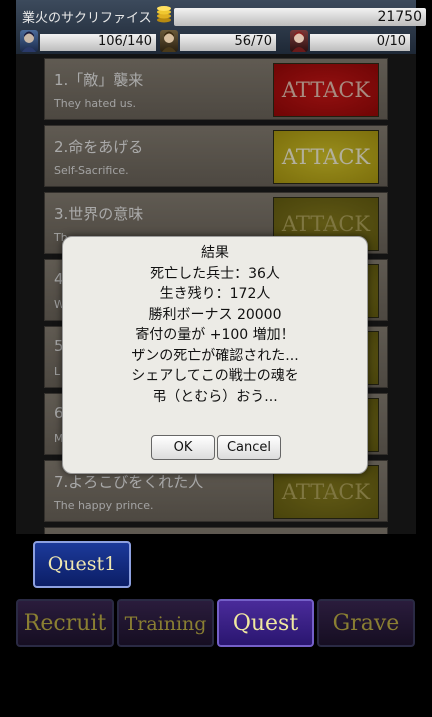  I want to click on gold-value: 21750, so click(399, 17).